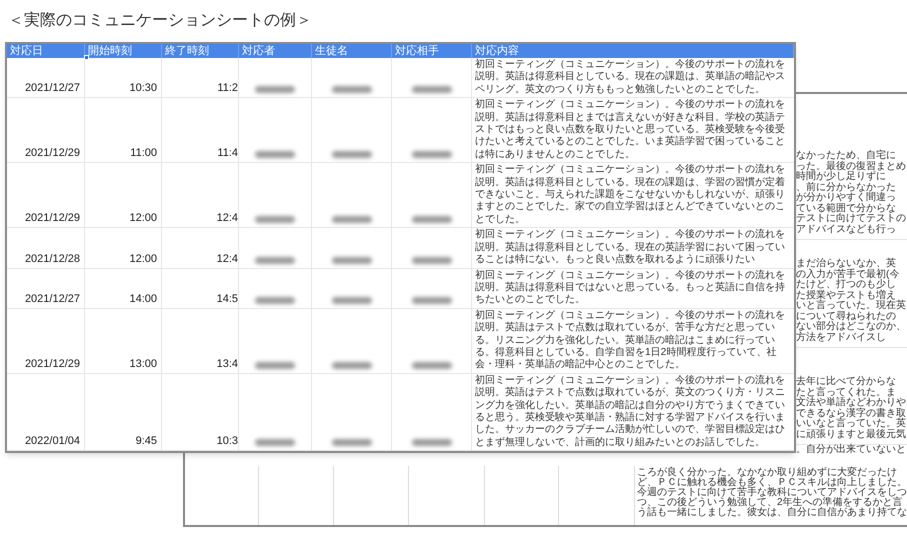  I want to click on table-cell-text: 11:2, so click(227, 89).